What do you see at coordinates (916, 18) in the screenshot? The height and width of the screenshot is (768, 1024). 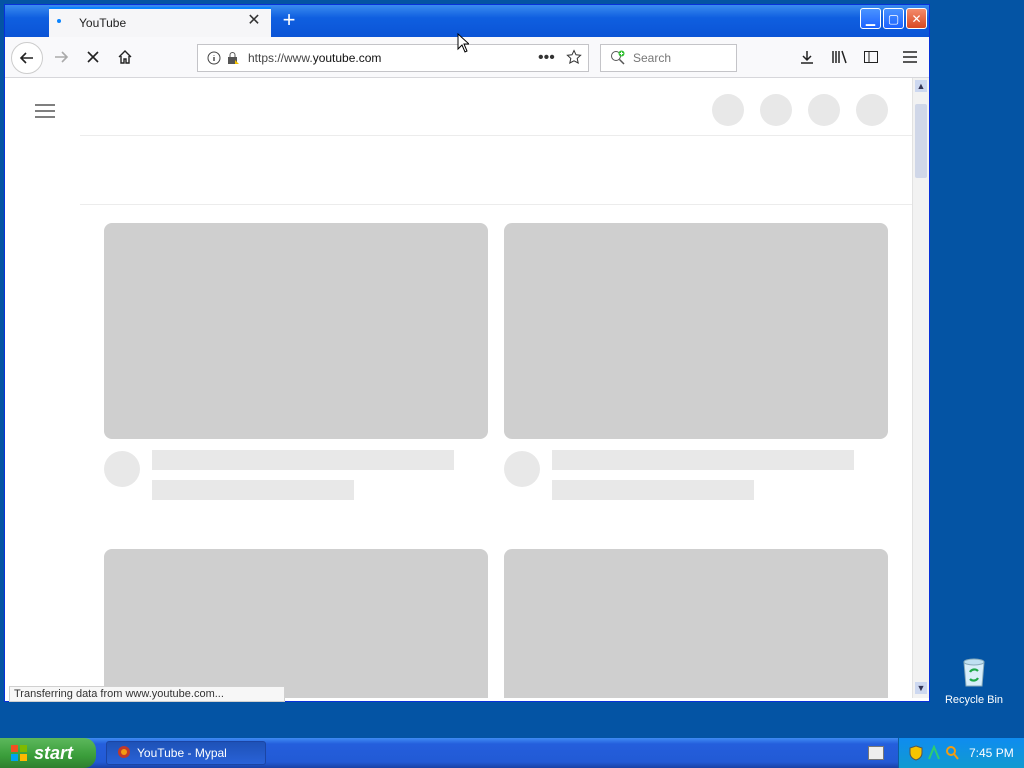 I see `close-window-button: ✕` at bounding box center [916, 18].